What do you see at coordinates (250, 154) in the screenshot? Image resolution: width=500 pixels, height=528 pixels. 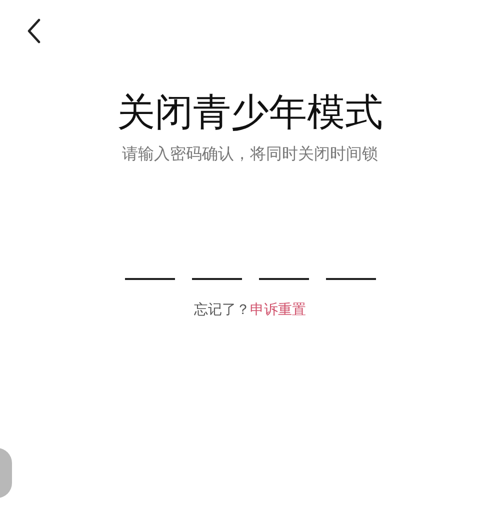 I see `subtitle: 请输入密码确认，将同时关闭时间锁` at bounding box center [250, 154].